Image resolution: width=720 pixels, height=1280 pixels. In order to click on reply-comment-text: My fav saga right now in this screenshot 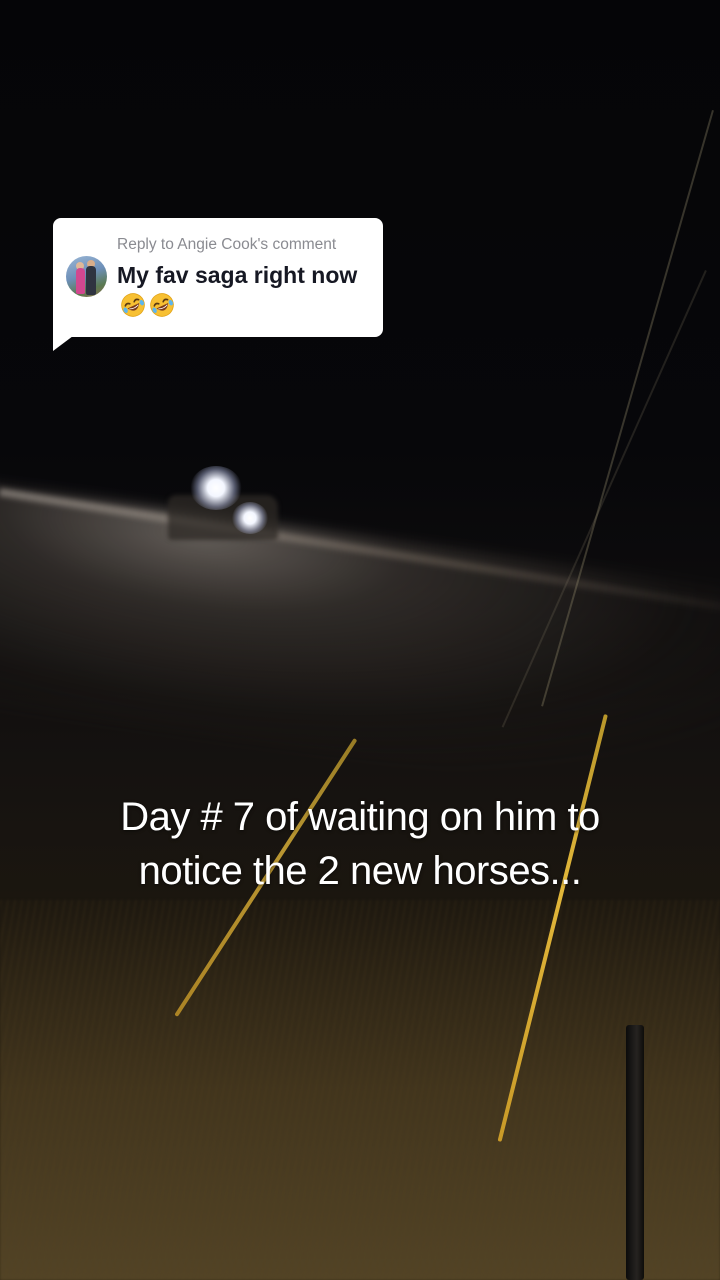, I will do `click(243, 290)`.